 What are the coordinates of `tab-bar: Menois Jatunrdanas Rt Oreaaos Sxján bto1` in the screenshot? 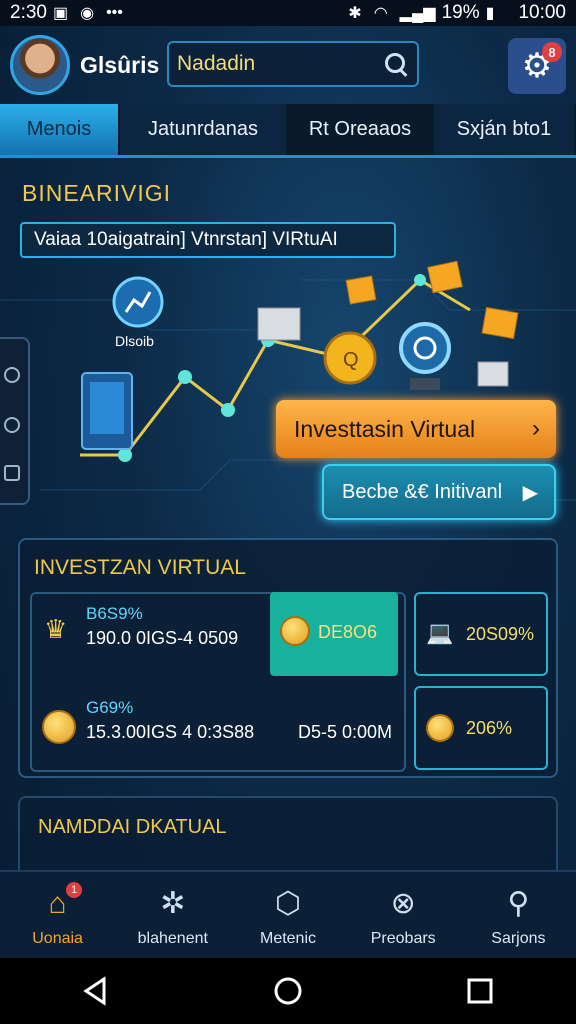 It's located at (288, 131).